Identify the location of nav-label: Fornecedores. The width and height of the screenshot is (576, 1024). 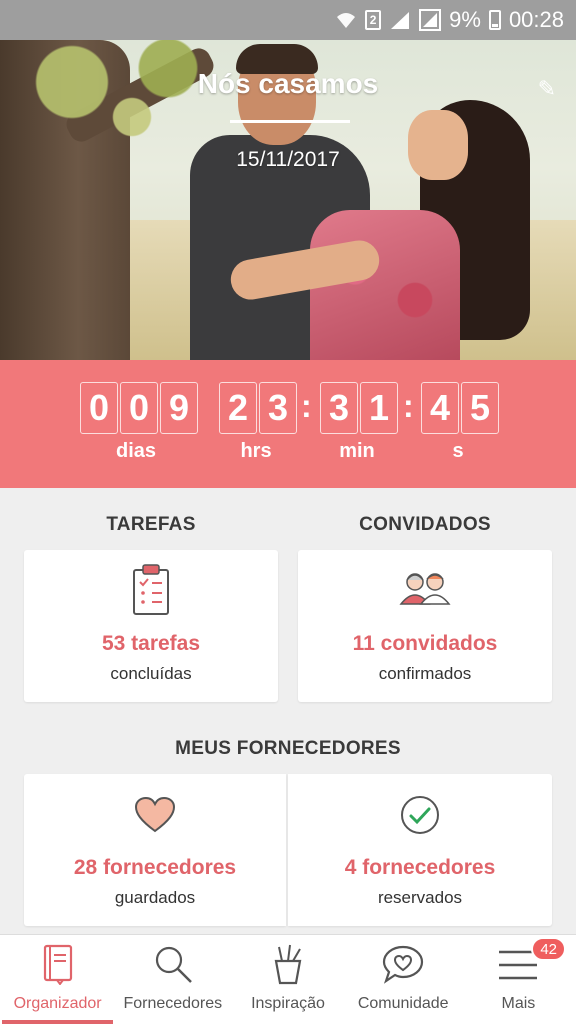
(173, 1003).